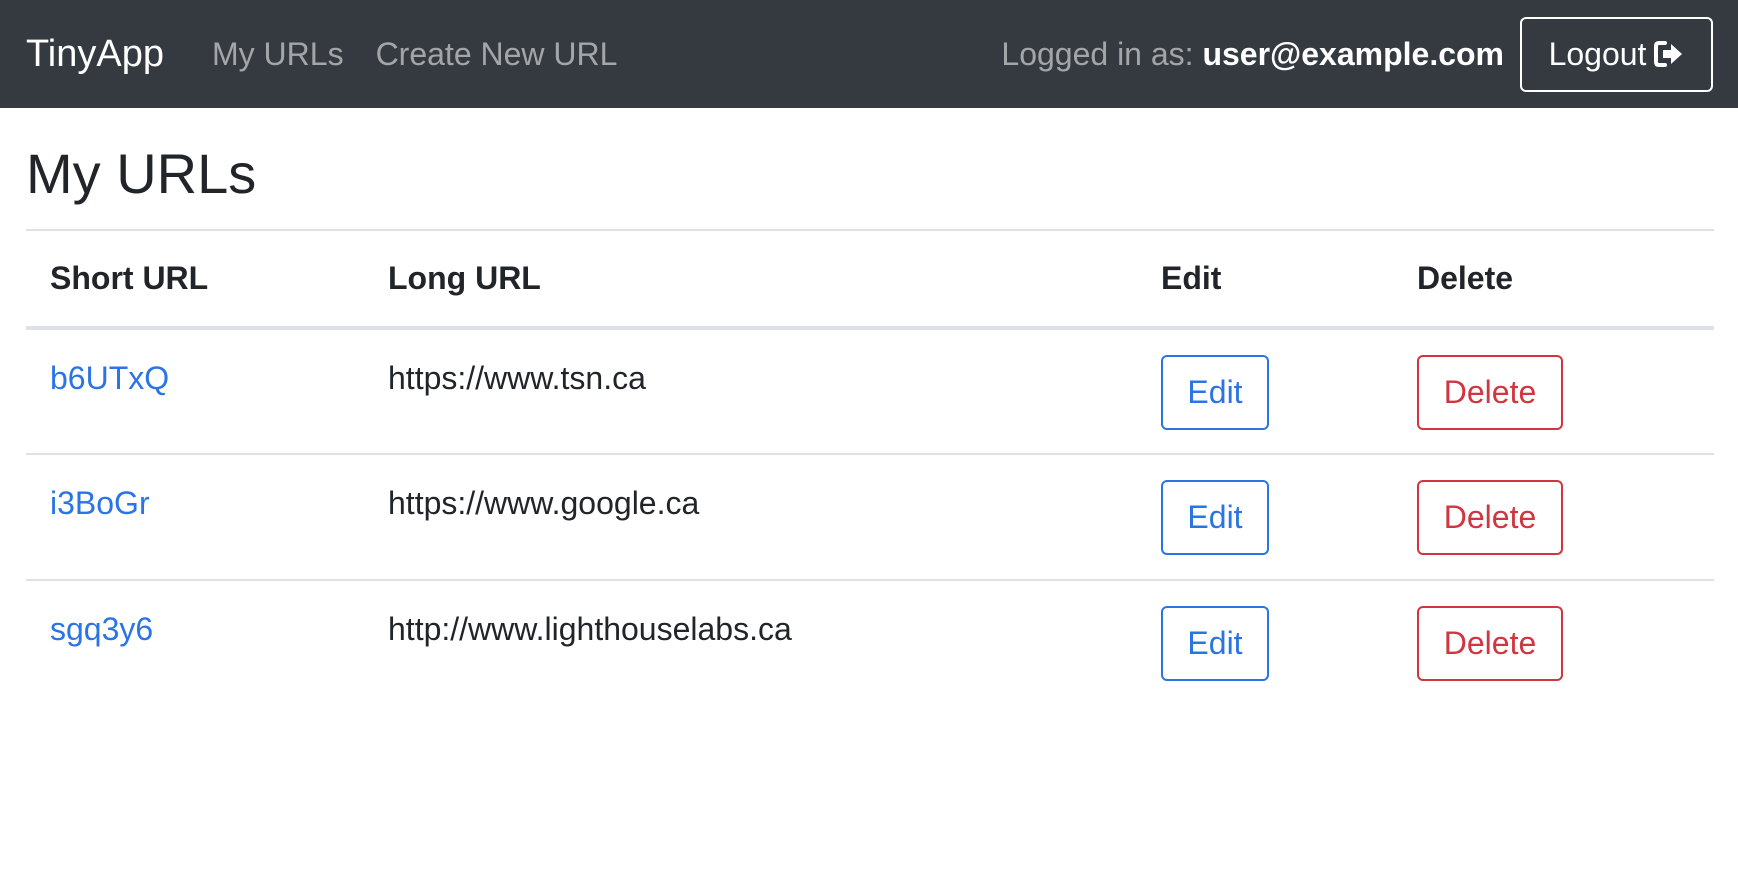  Describe the element at coordinates (100, 503) in the screenshot. I see `short-url-link: i3BoGr` at that location.